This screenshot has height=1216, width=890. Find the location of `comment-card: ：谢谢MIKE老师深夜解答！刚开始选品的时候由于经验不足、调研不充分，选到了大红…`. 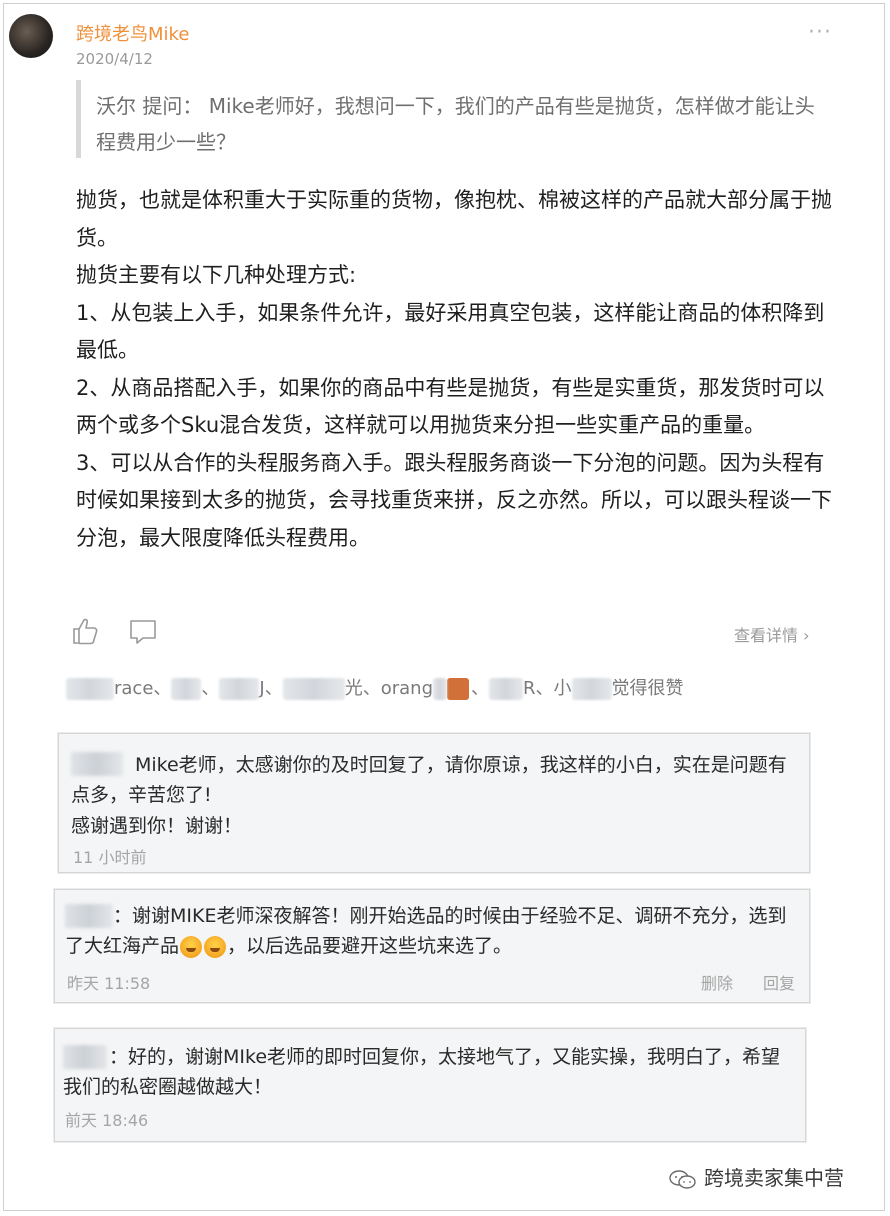

comment-card: ：谢谢MIKE老师深夜解答！刚开始选品的时候由于经验不足、调研不充分，选到了大红… is located at coordinates (432, 946).